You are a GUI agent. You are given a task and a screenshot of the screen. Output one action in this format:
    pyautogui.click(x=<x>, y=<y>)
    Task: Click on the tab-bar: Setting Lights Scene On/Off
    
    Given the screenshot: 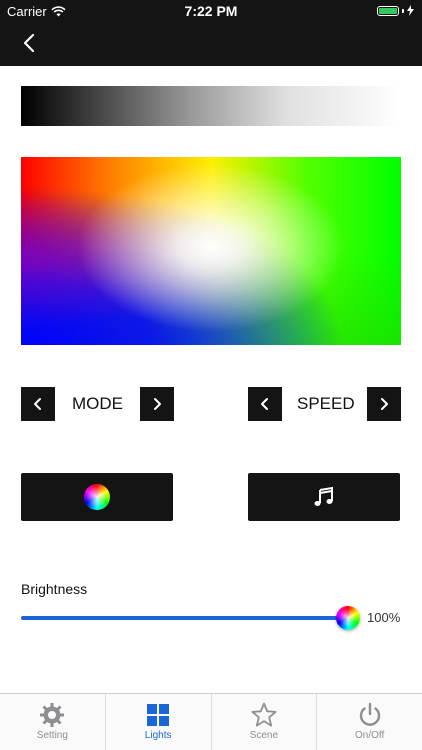 What is the action you would take?
    pyautogui.click(x=211, y=721)
    